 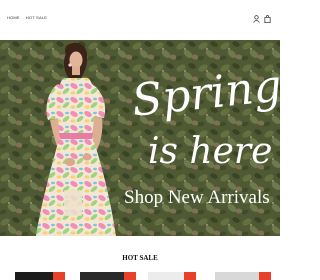 What do you see at coordinates (267, 19) in the screenshot?
I see `shopping-bag-icon` at bounding box center [267, 19].